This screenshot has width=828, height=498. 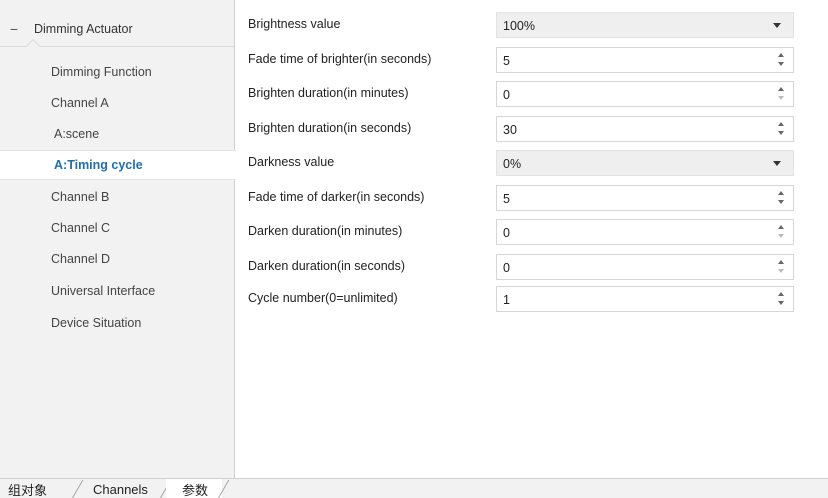 I want to click on fade-time-darker-input: 5, so click(x=645, y=198).